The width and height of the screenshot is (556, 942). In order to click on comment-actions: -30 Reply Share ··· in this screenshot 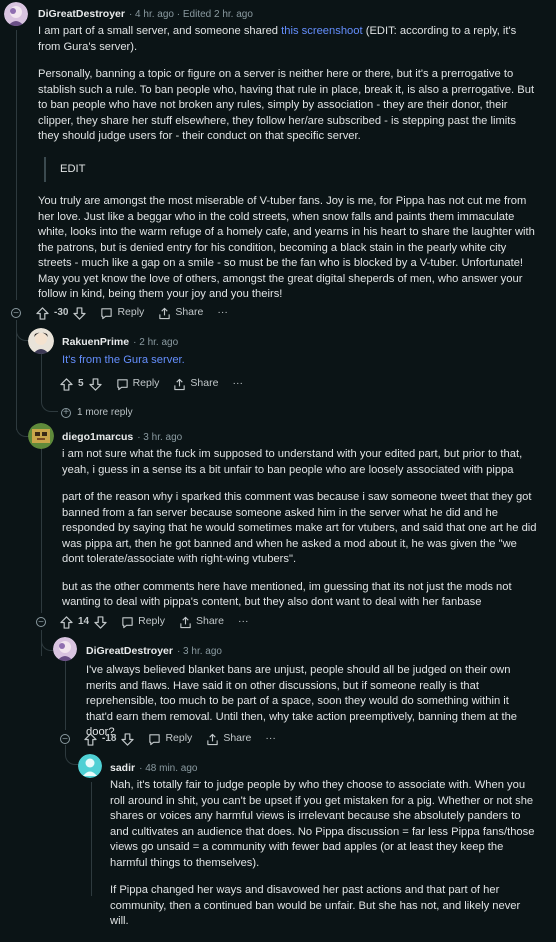, I will do `click(139, 313)`.